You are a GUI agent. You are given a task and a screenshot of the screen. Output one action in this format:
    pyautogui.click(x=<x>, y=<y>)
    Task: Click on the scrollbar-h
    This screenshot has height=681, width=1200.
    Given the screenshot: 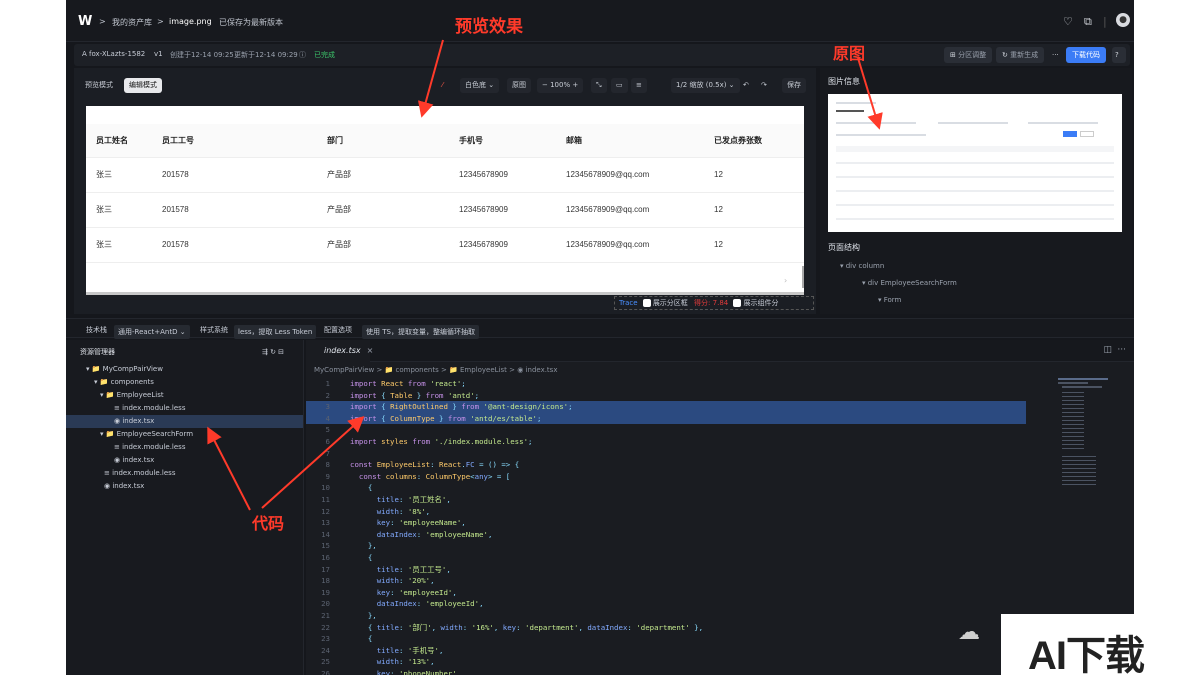 What is the action you would take?
    pyautogui.click(x=445, y=293)
    